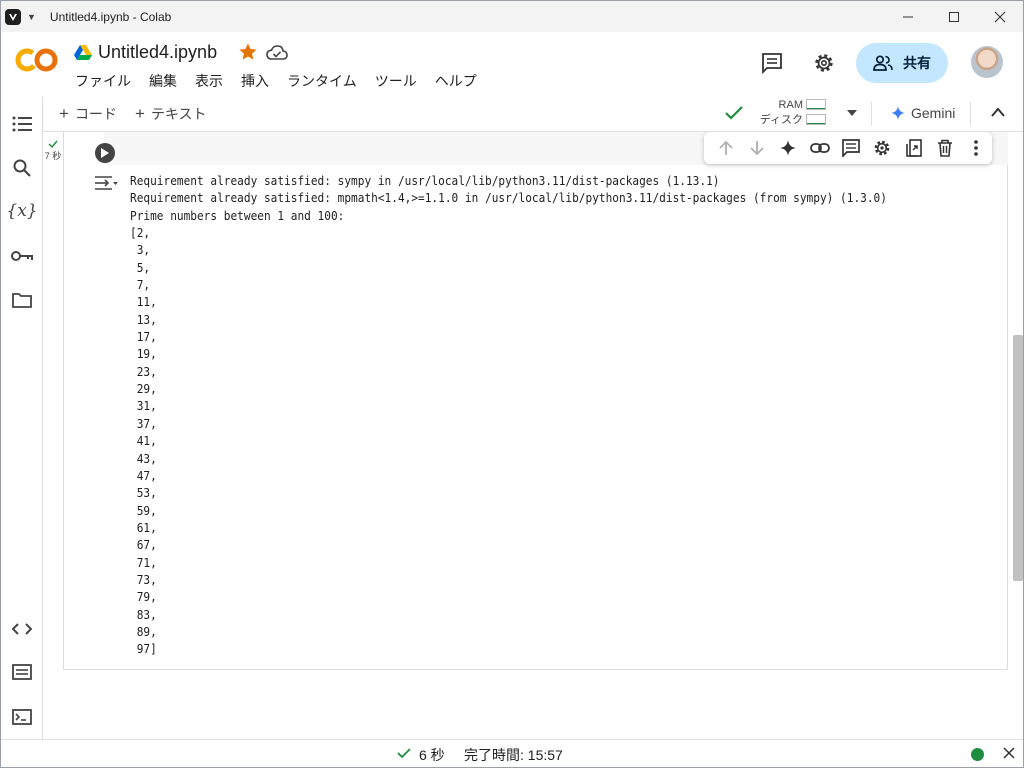  What do you see at coordinates (143, 579) in the screenshot?
I see `output-line: 73,` at bounding box center [143, 579].